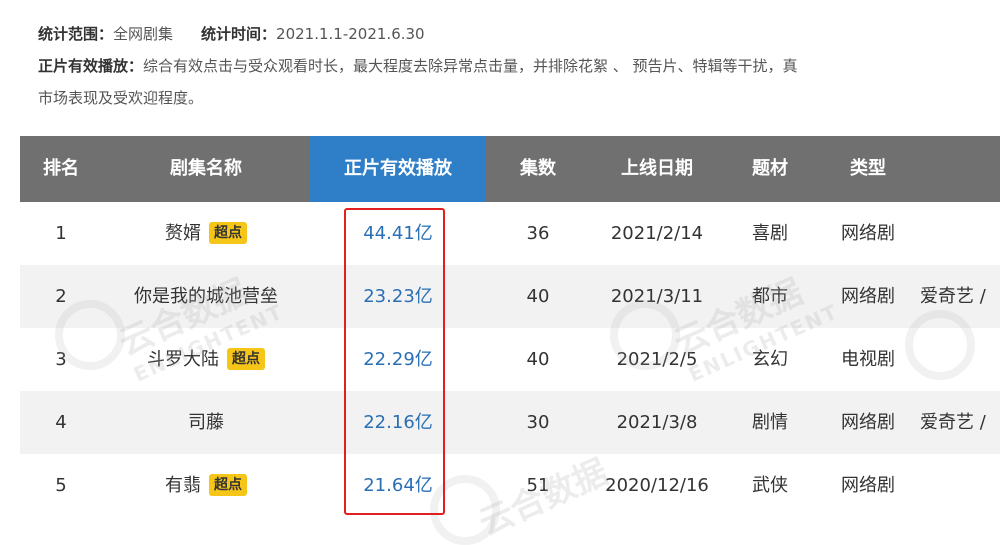  I want to click on cell-plays: 44.41亿, so click(398, 233).